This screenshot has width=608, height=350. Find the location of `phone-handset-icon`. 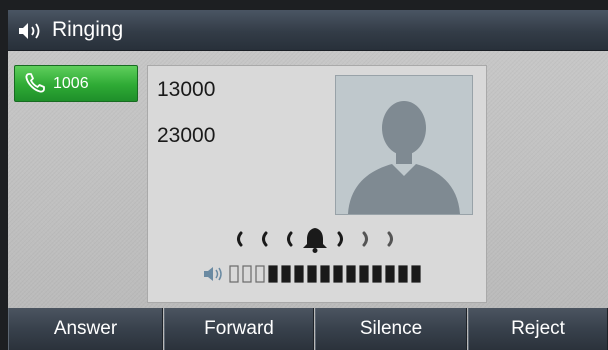

phone-handset-icon is located at coordinates (35, 83).